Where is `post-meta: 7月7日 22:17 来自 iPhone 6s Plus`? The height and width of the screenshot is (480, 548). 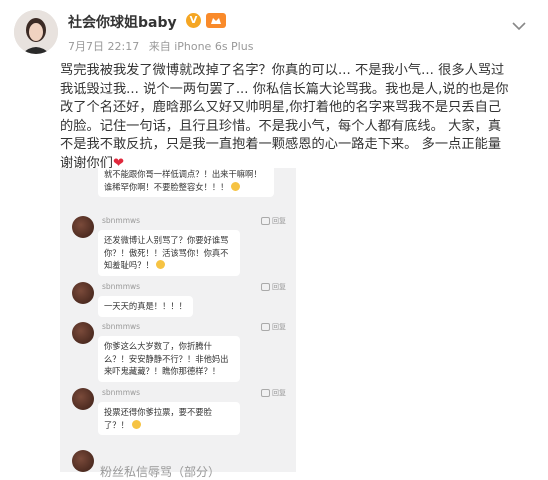 post-meta: 7月7日 22:17 来自 iPhone 6s Plus is located at coordinates (160, 46).